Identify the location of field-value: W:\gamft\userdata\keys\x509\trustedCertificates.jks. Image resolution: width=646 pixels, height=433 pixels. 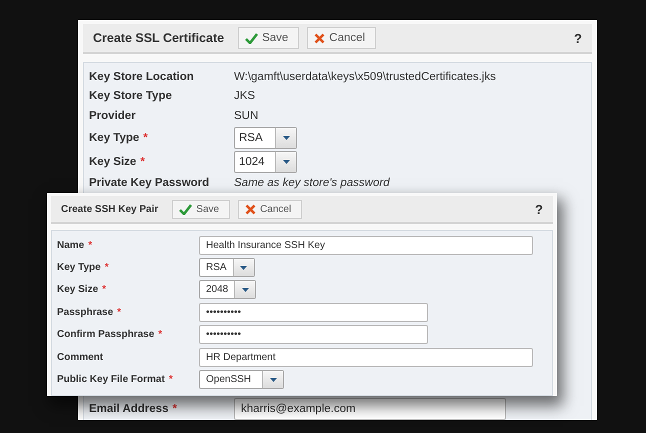
(365, 76).